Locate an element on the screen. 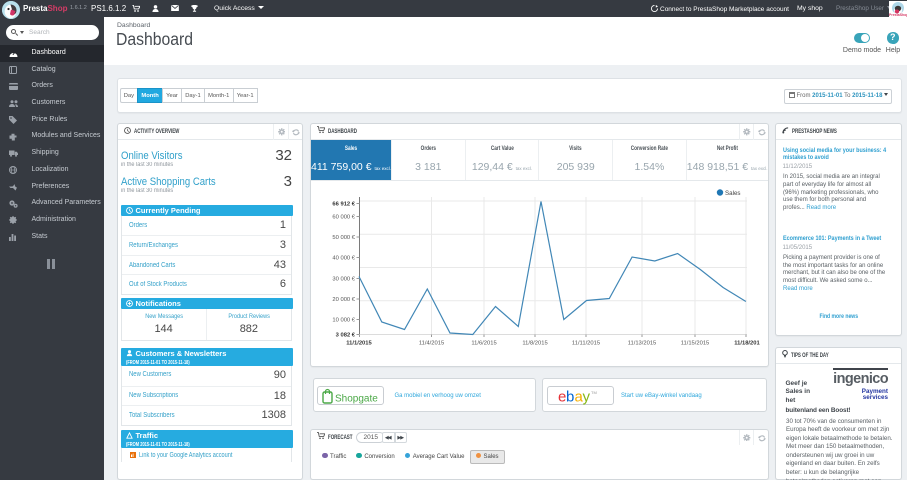  svg-text: b is located at coordinates (570, 396).